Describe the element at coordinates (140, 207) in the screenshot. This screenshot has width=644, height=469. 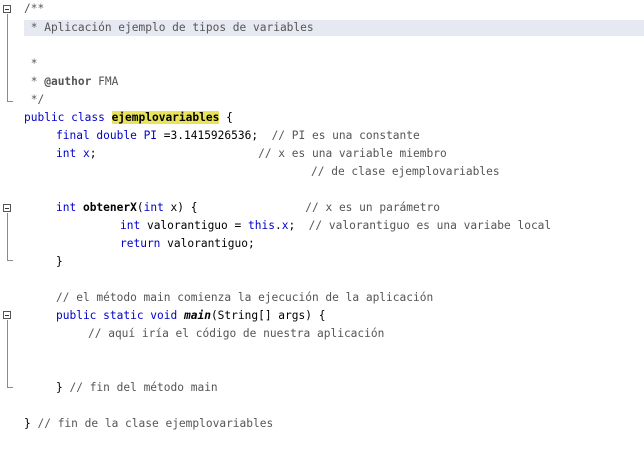
I see `paren: (` at that location.